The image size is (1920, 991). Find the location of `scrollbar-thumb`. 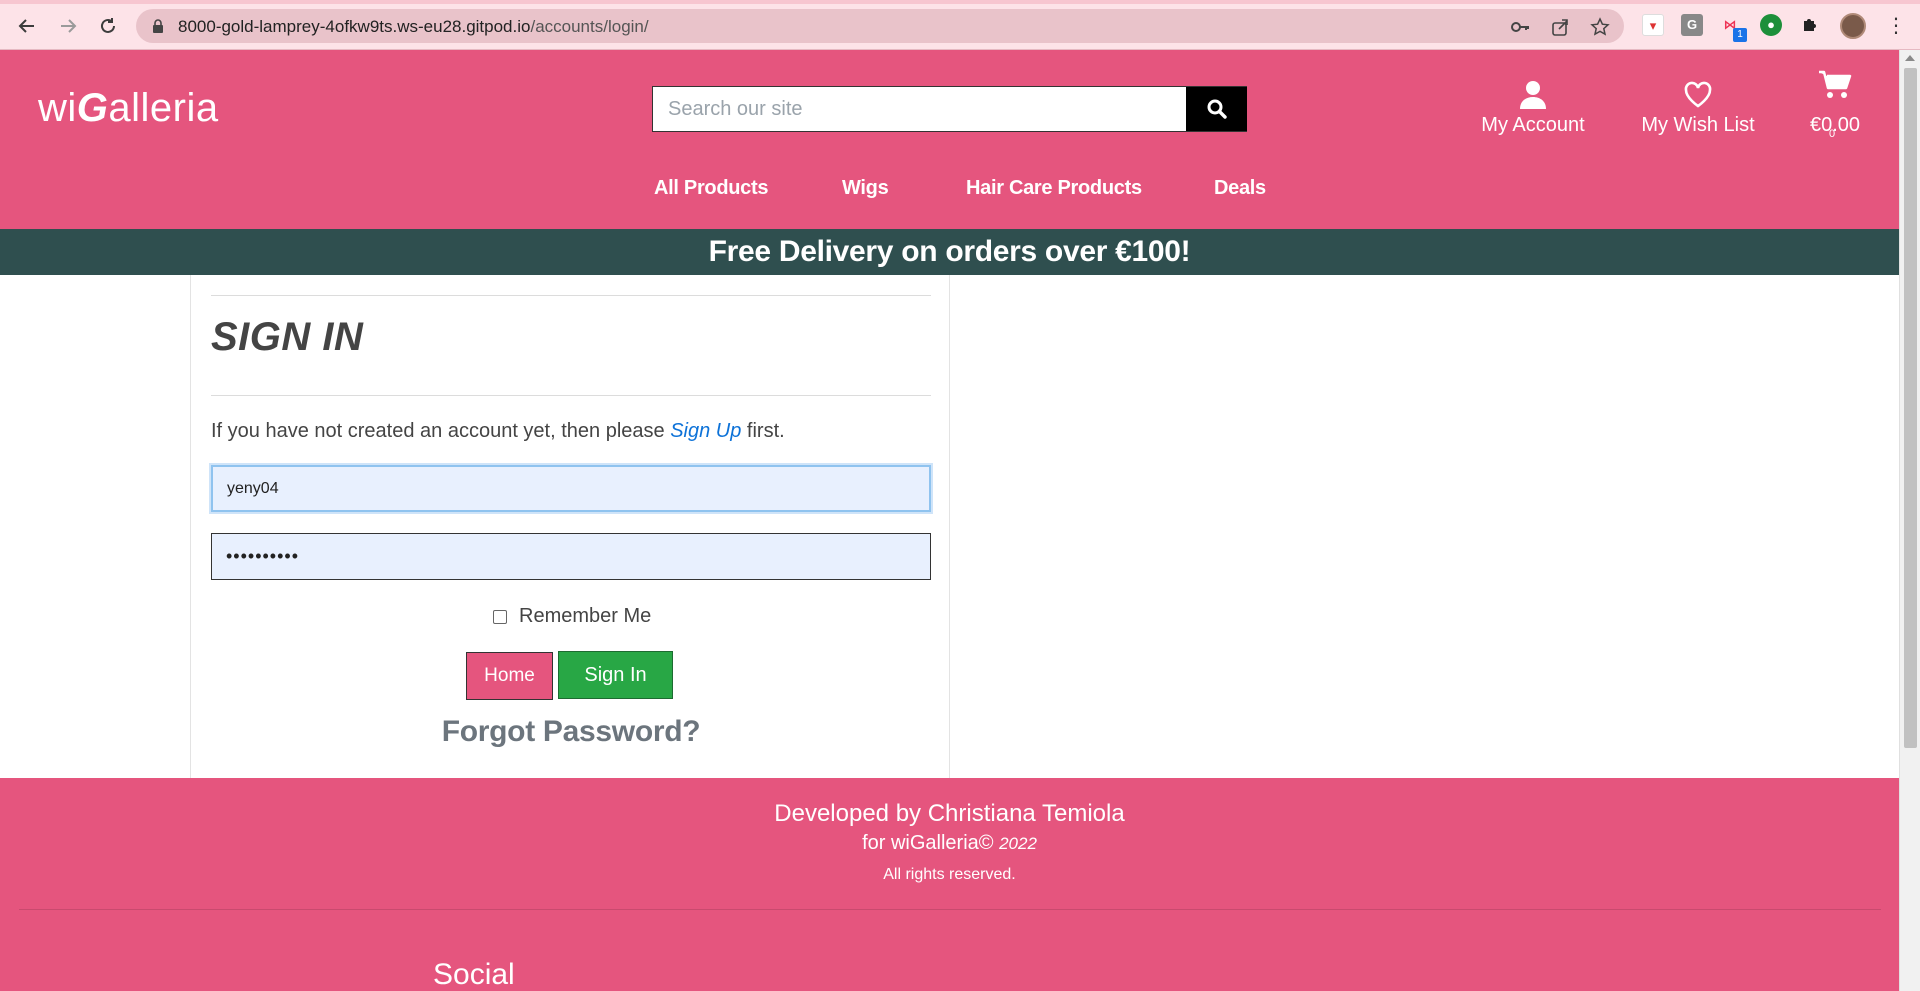

scrollbar-thumb is located at coordinates (1910, 408).